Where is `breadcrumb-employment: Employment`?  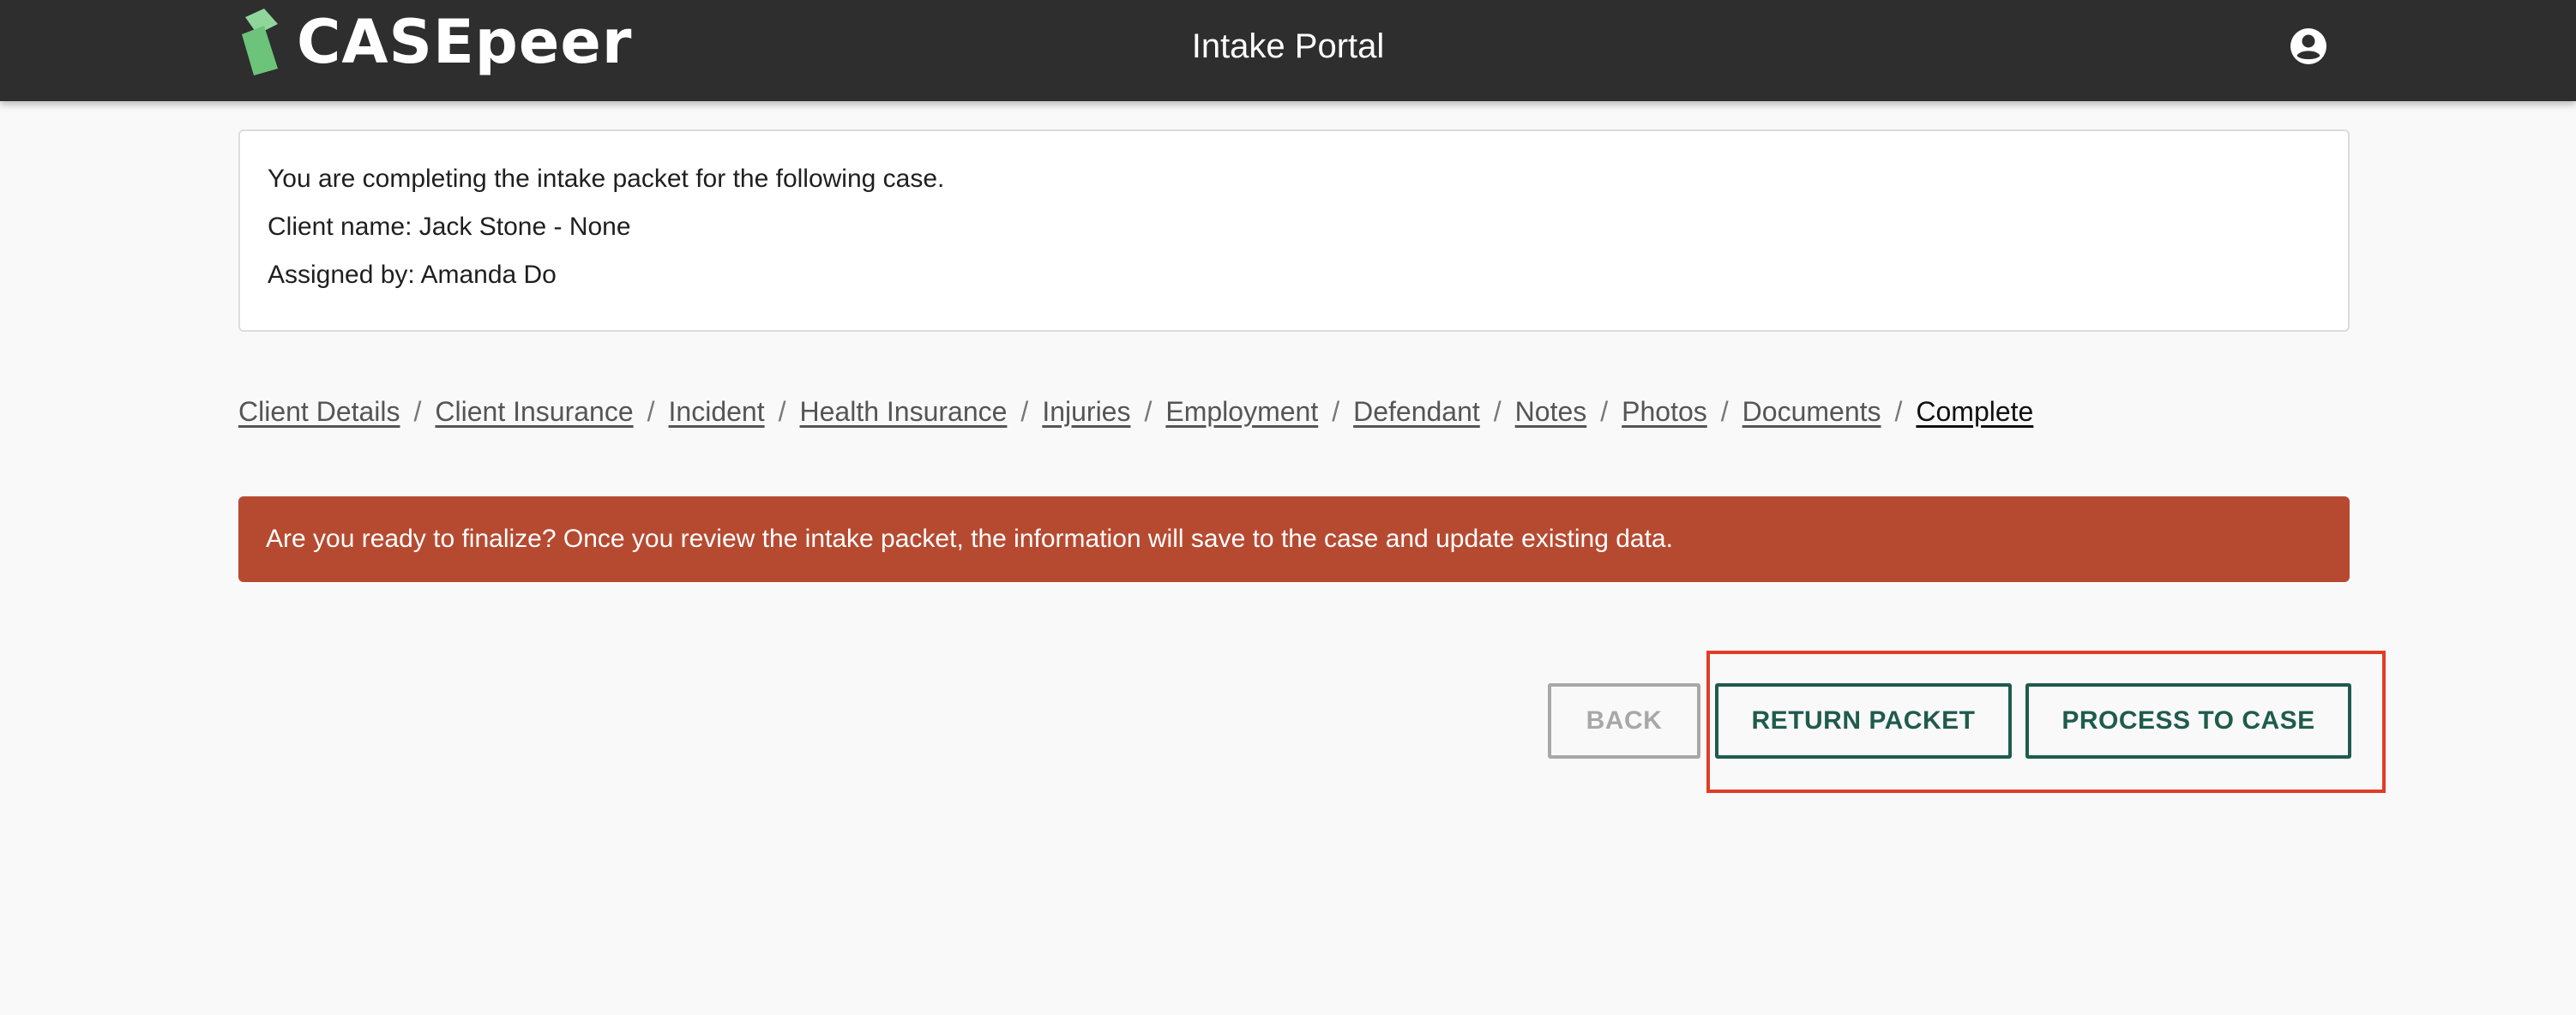
breadcrumb-employment: Employment is located at coordinates (1241, 412).